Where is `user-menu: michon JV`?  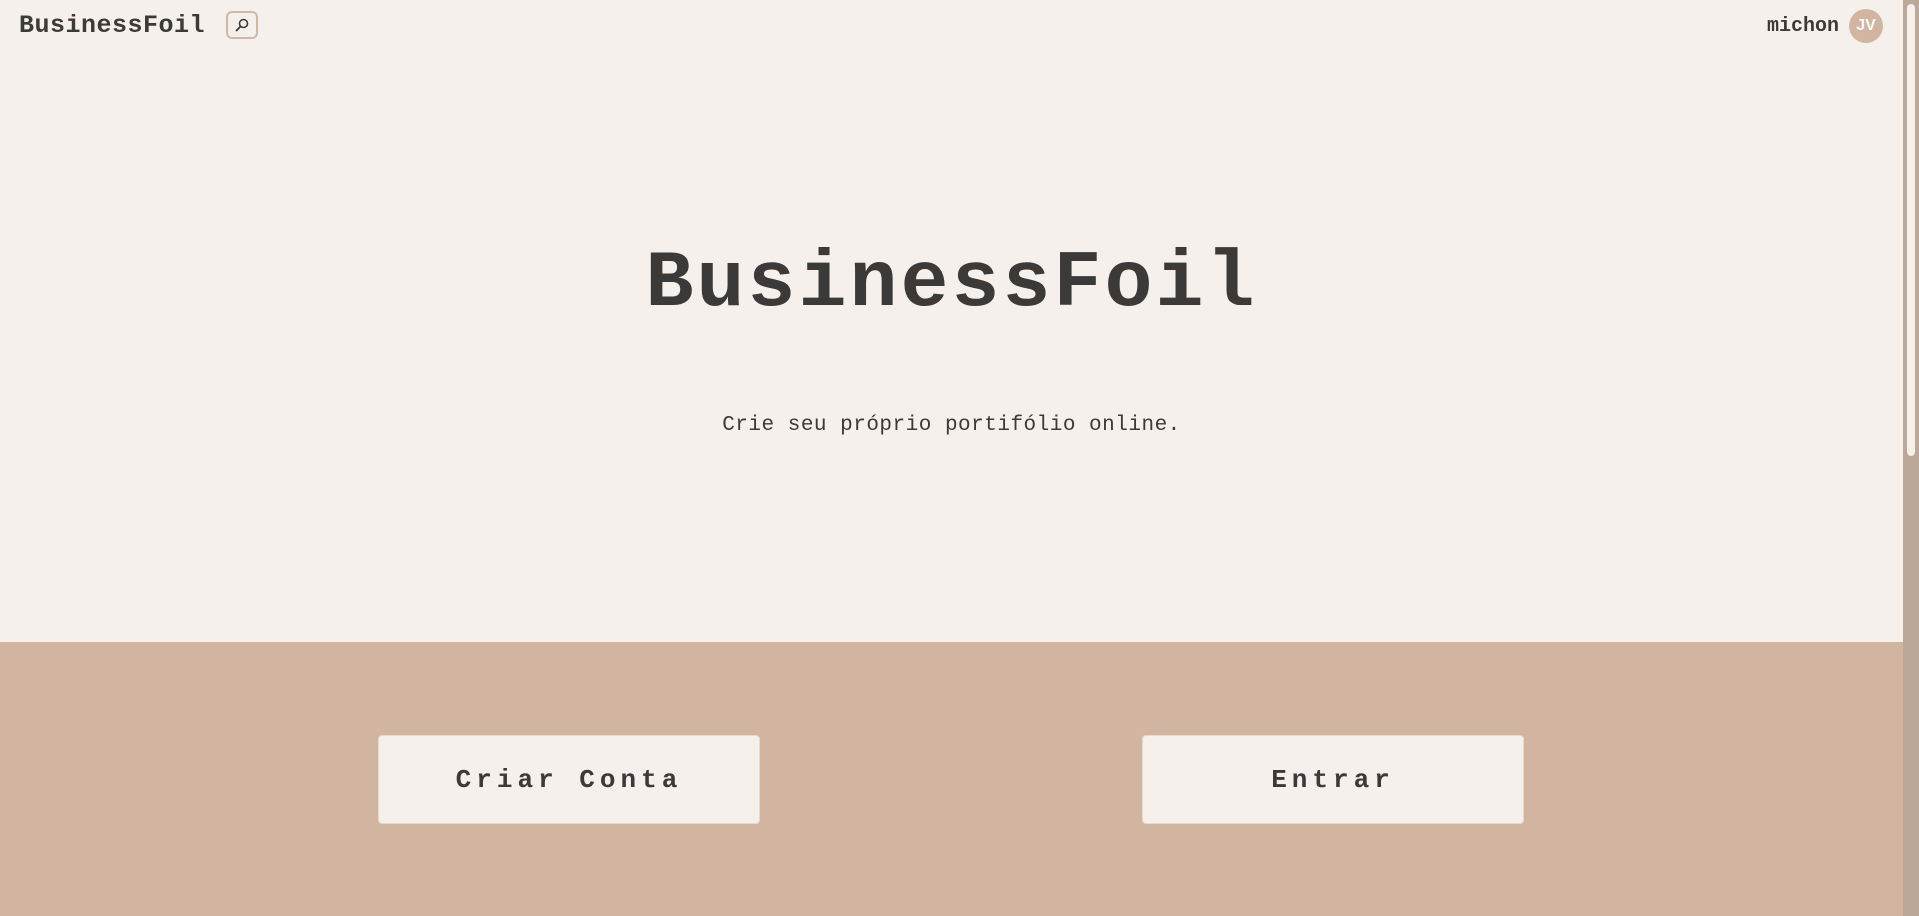
user-menu: michon JV is located at coordinates (1825, 26).